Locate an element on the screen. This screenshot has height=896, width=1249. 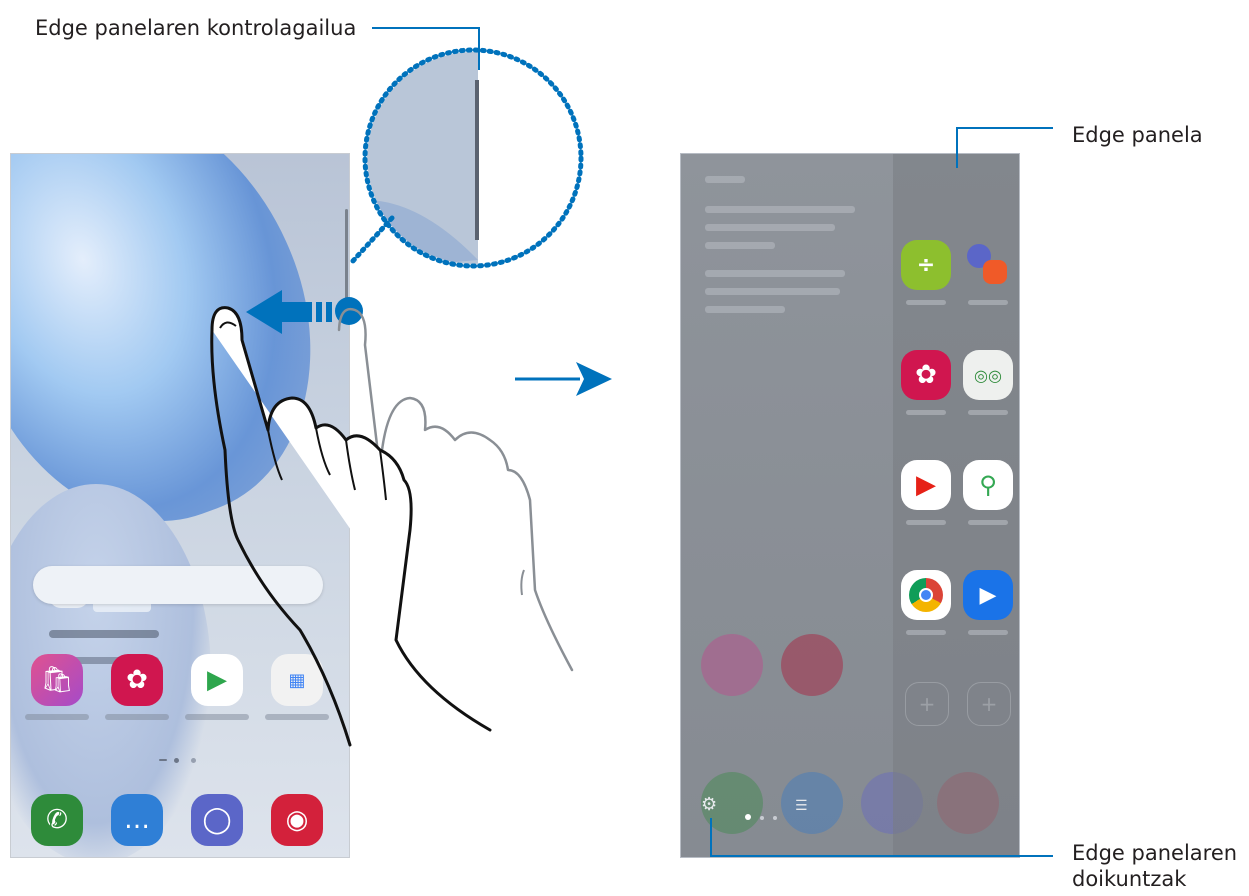
handle-callout-label: Edge panelaren kontrolagailua is located at coordinates (196, 28).